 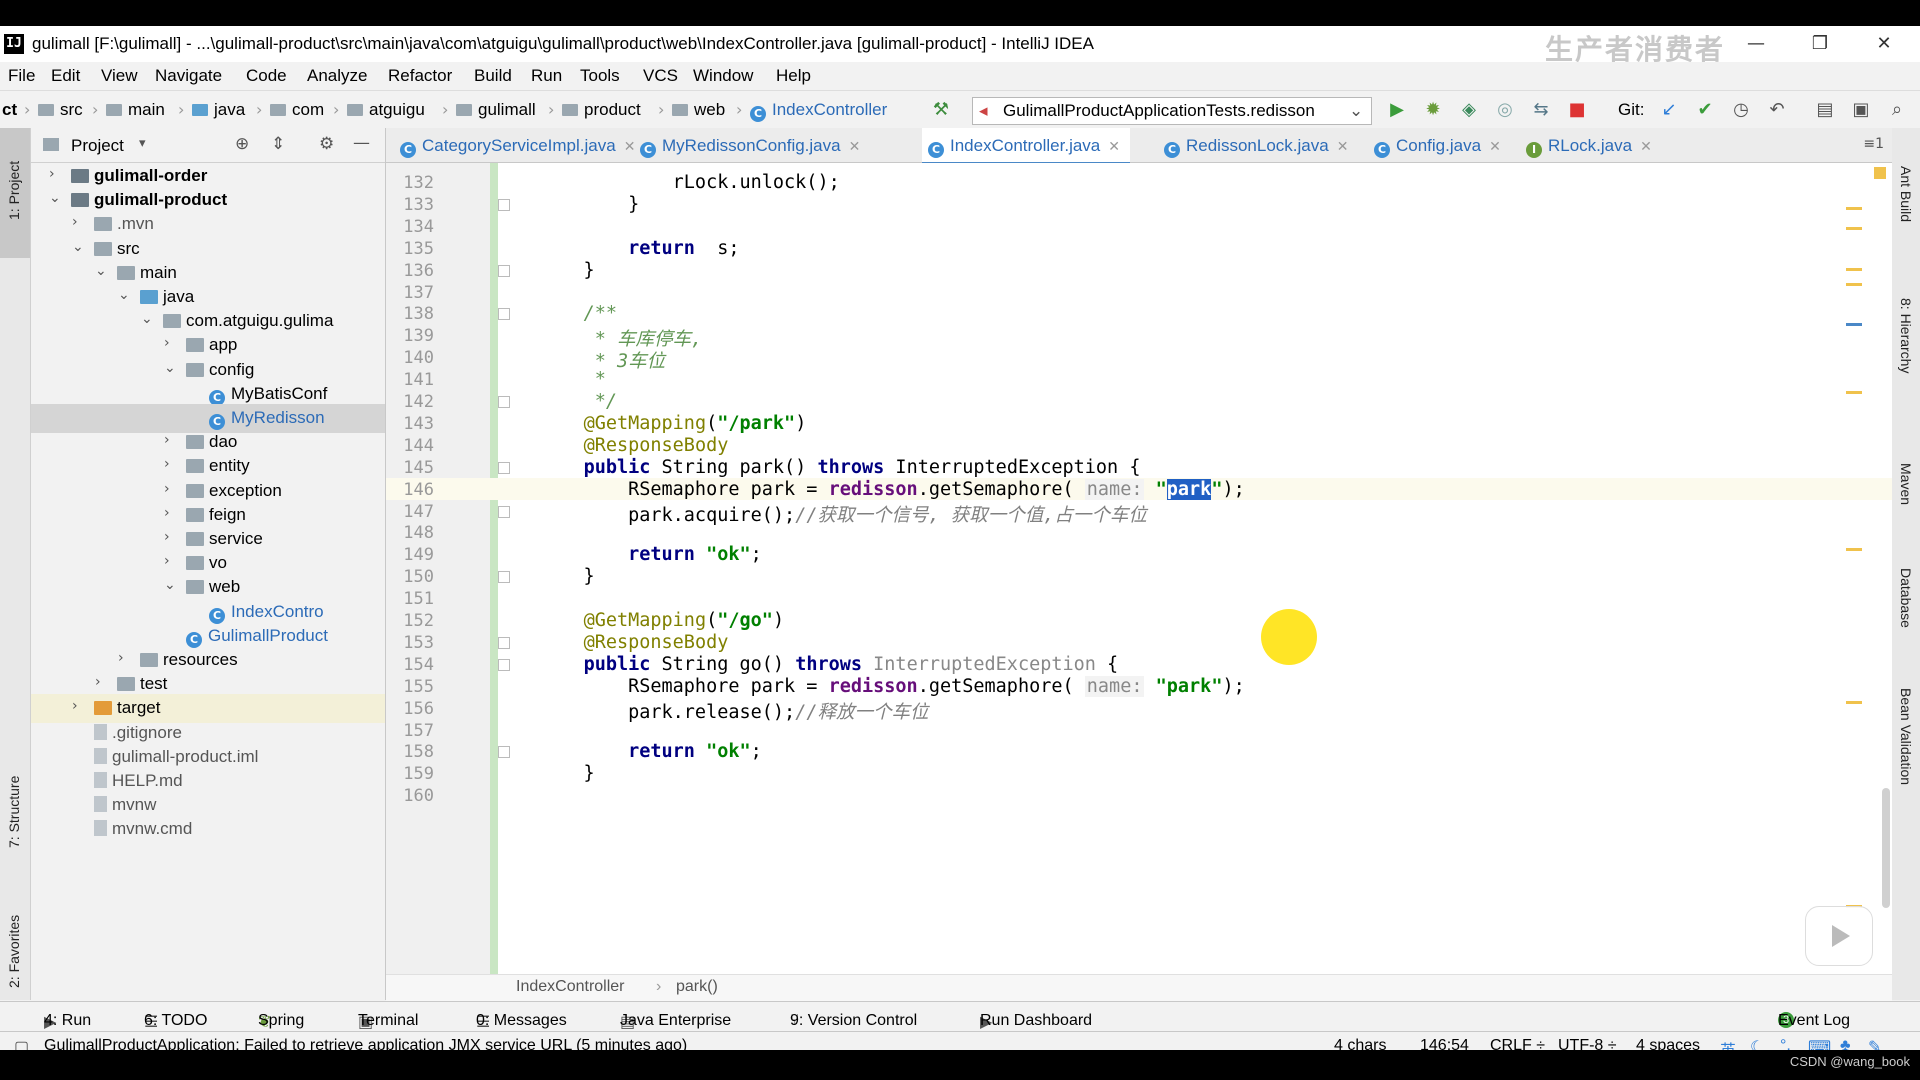 I want to click on code-line: 149 return "ok";, so click(x=1139, y=554).